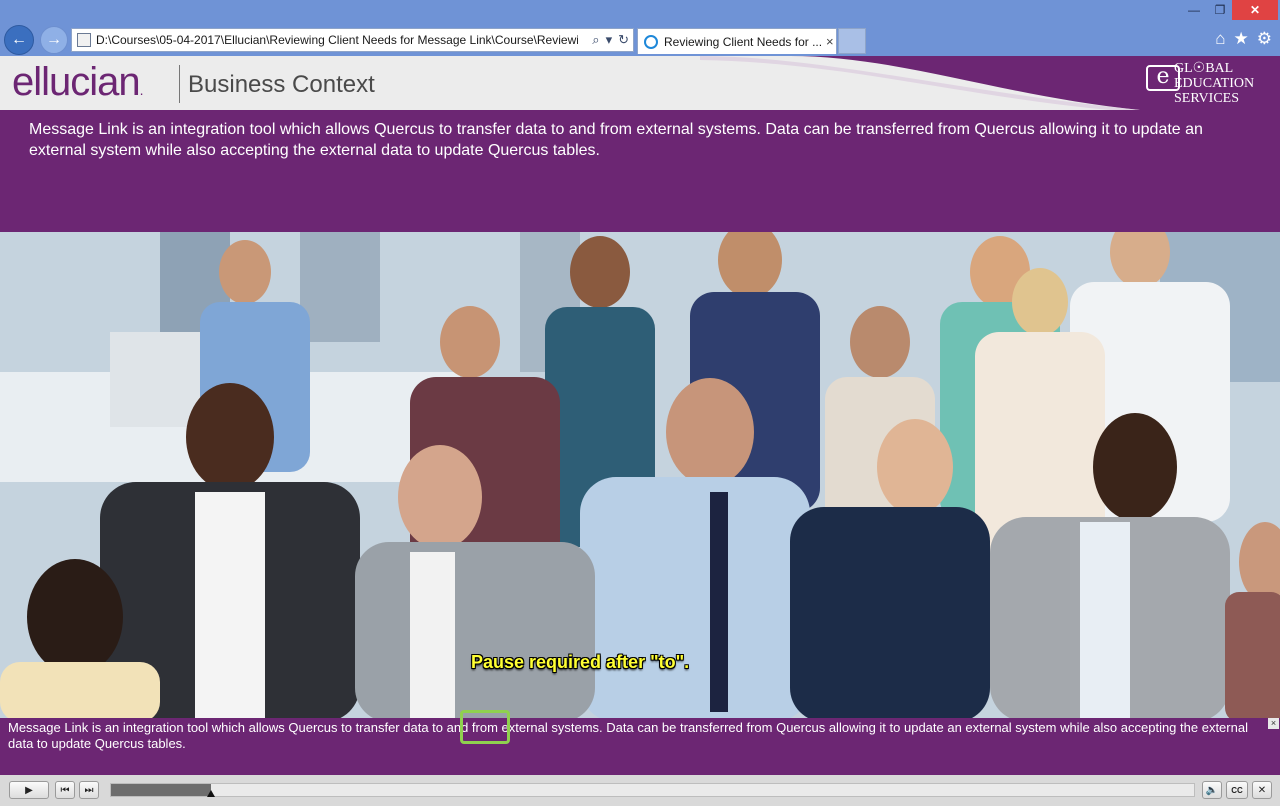 The width and height of the screenshot is (1280, 806). Describe the element at coordinates (1273, 723) in the screenshot. I see `caption-close-icon: ×` at that location.